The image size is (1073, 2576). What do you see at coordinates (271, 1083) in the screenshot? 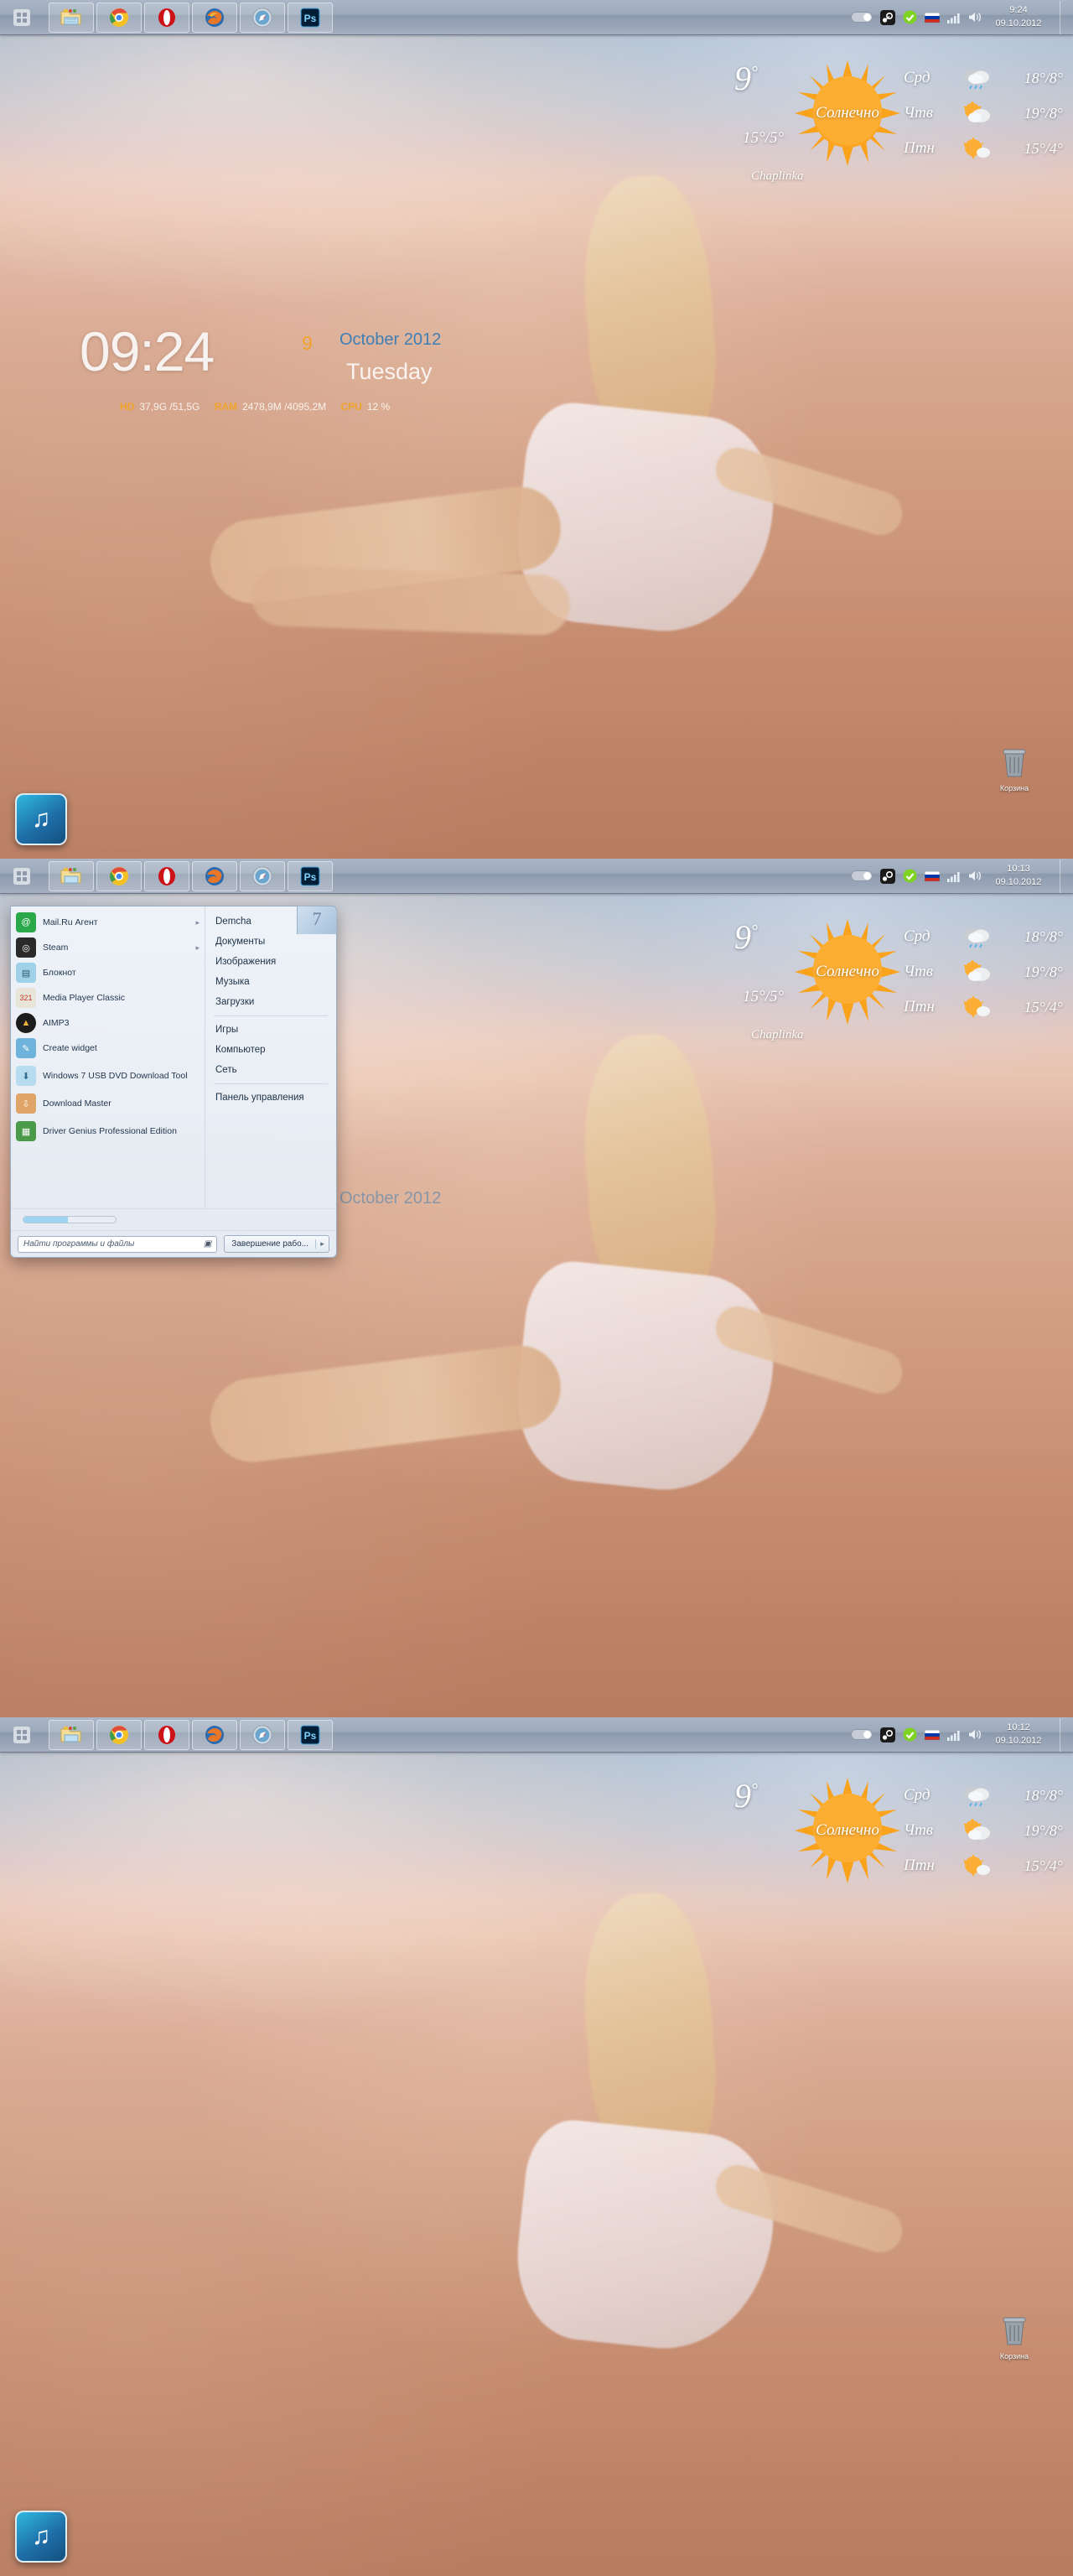
I see `menu-divider` at bounding box center [271, 1083].